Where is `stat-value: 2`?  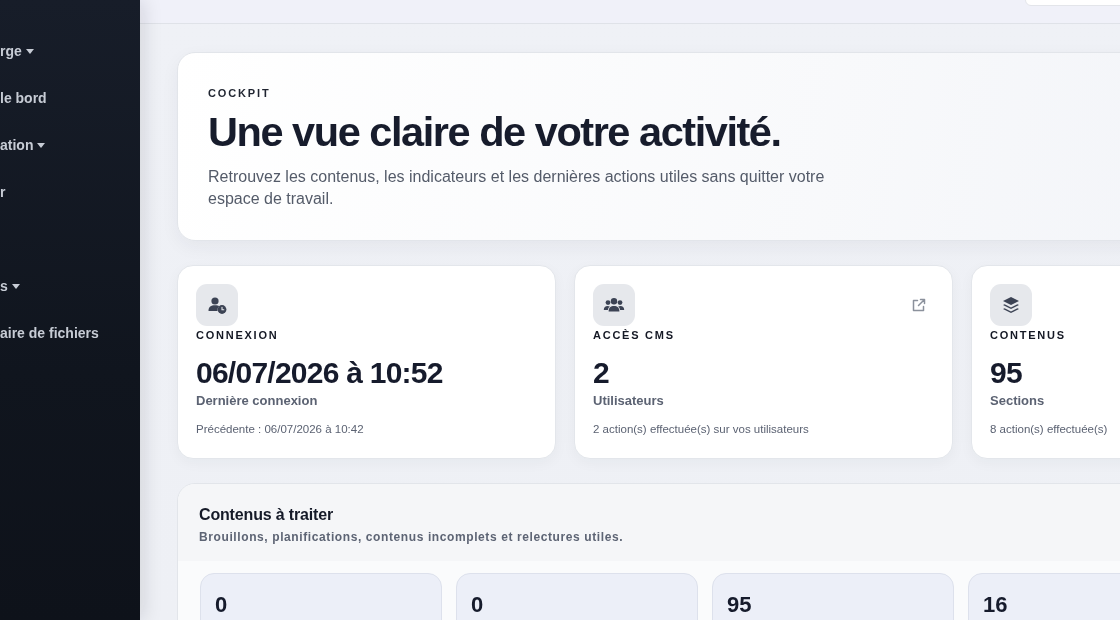
stat-value: 2 is located at coordinates (601, 373).